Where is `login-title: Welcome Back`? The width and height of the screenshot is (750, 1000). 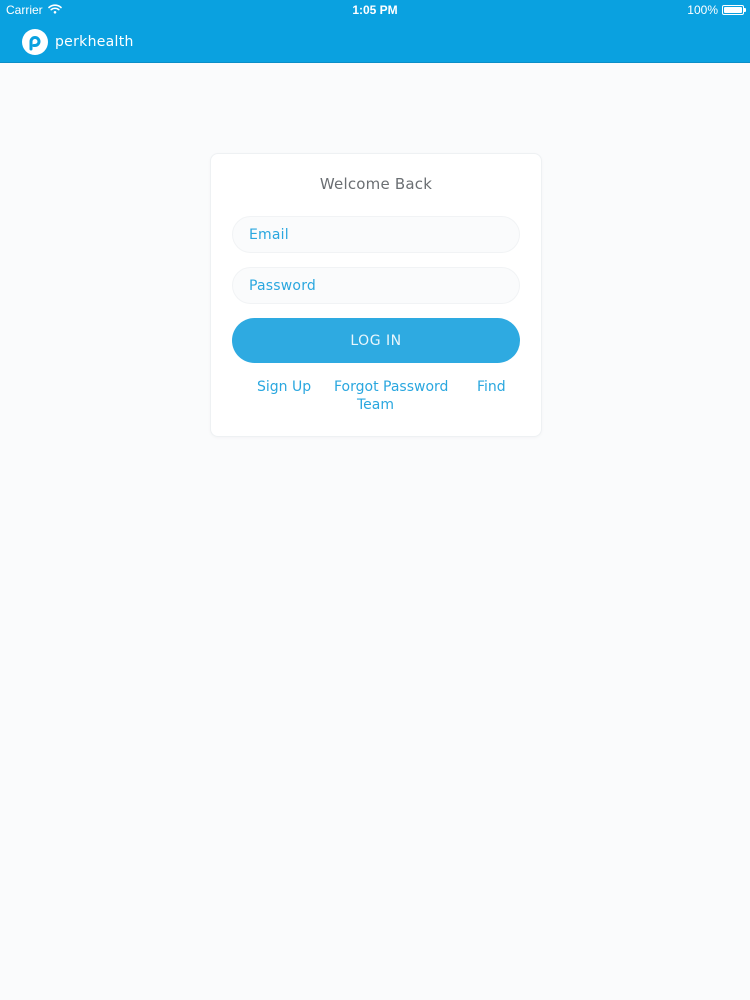
login-title: Welcome Back is located at coordinates (376, 184).